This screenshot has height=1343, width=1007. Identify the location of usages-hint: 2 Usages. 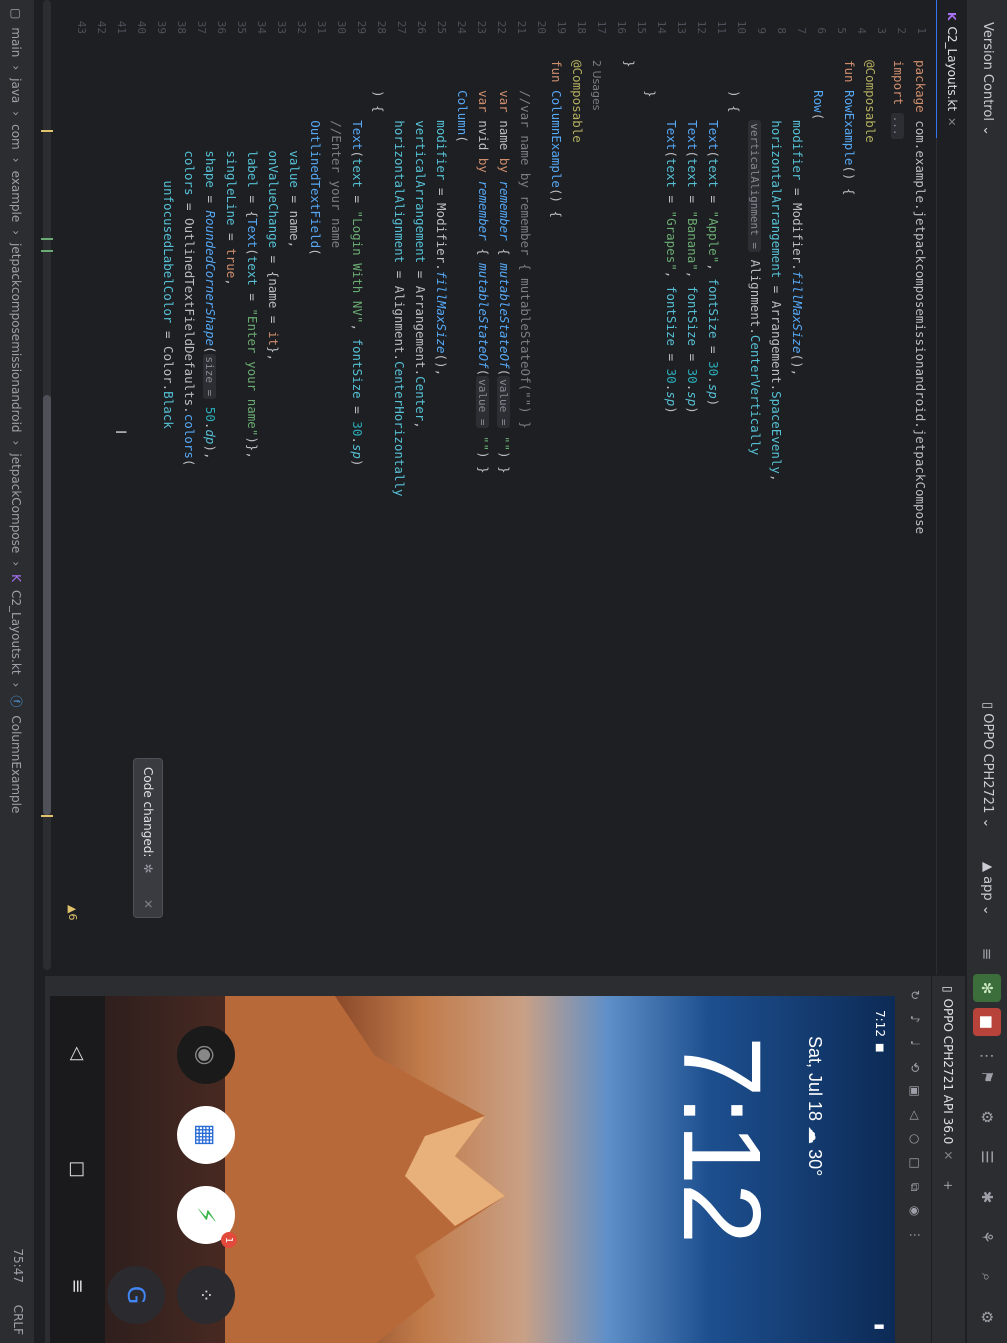
(596, 85).